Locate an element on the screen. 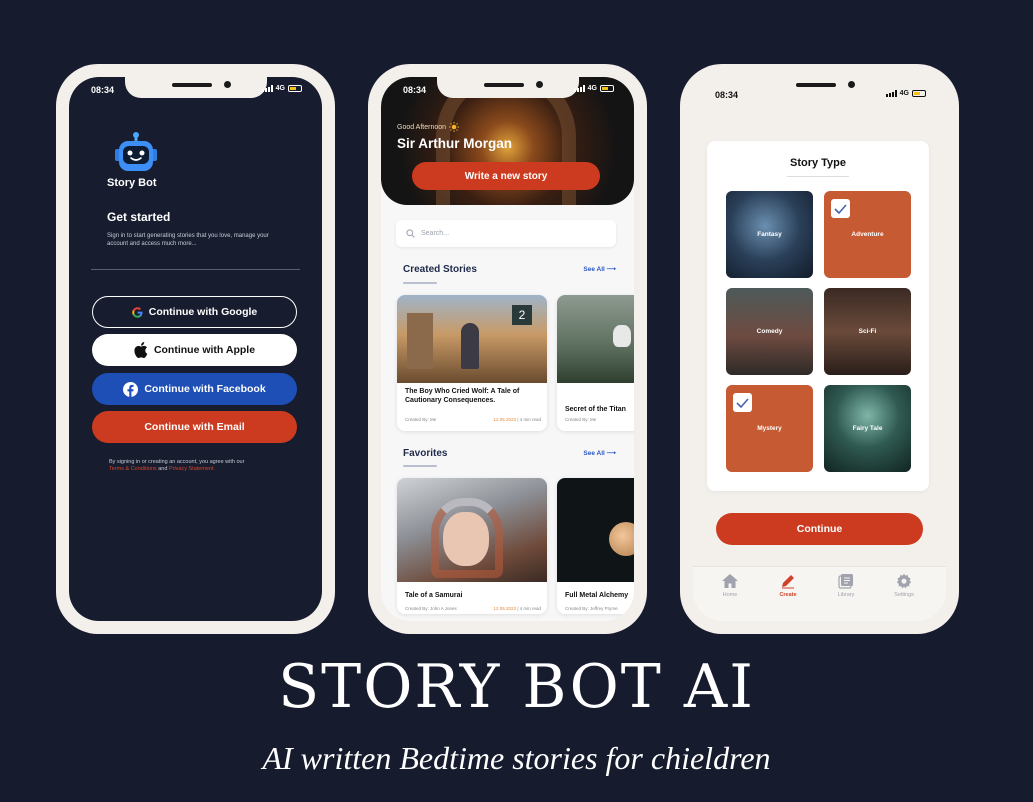 This screenshot has width=1033, height=802. story-type-label: Comedy is located at coordinates (769, 331).